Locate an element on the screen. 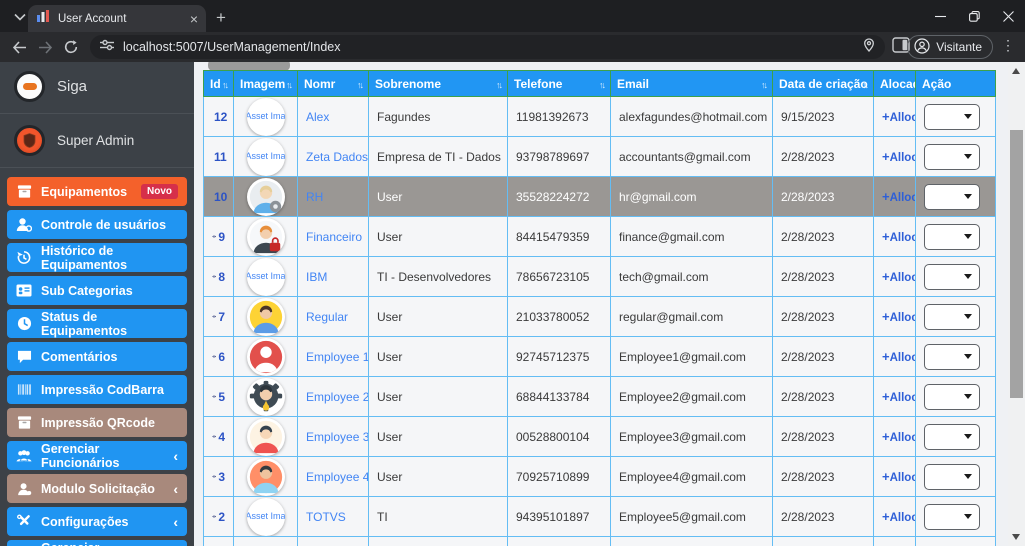  sidebar-item-coment-rios: Comentários is located at coordinates (97, 356).